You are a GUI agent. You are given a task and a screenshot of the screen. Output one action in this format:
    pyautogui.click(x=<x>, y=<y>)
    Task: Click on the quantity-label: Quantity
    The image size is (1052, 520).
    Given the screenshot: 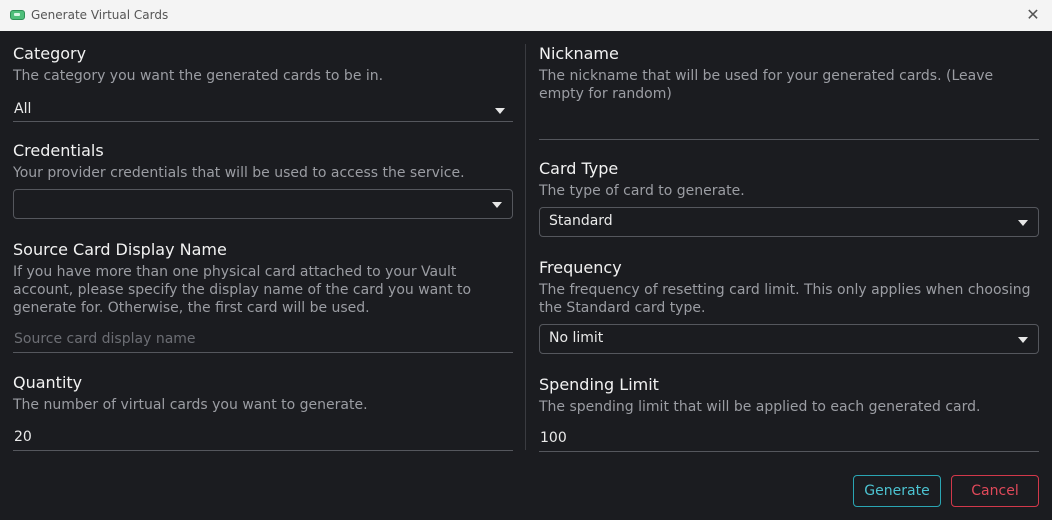 What is the action you would take?
    pyautogui.click(x=48, y=382)
    